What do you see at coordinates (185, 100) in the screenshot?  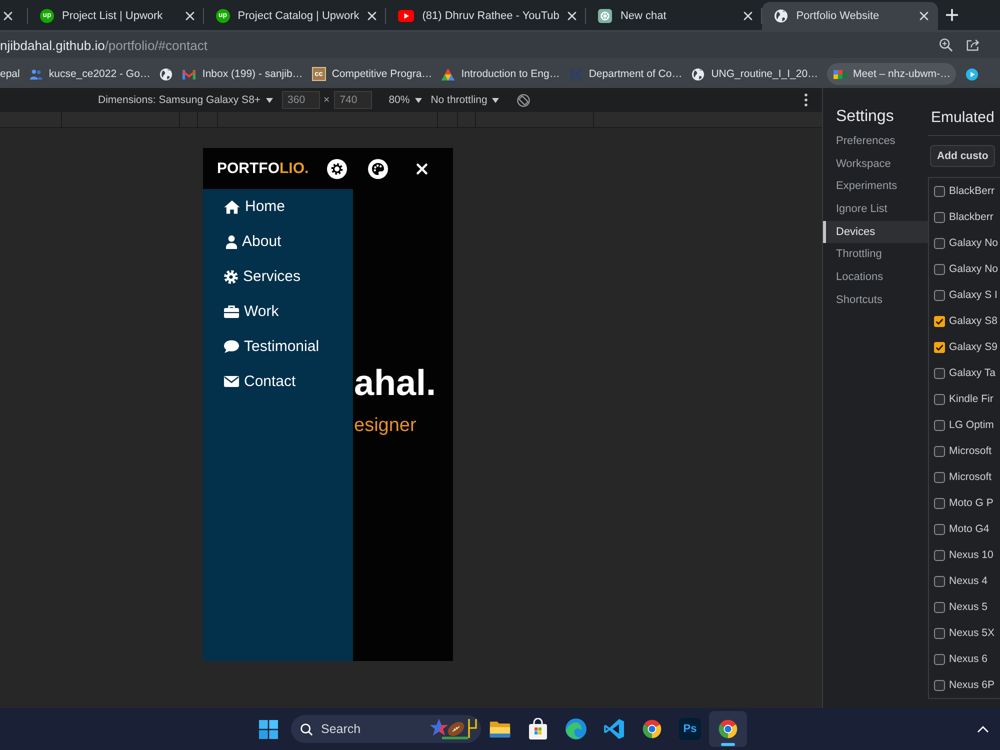 I see `device-dropdown: Dimensions: Samsung Galaxy S8+` at bounding box center [185, 100].